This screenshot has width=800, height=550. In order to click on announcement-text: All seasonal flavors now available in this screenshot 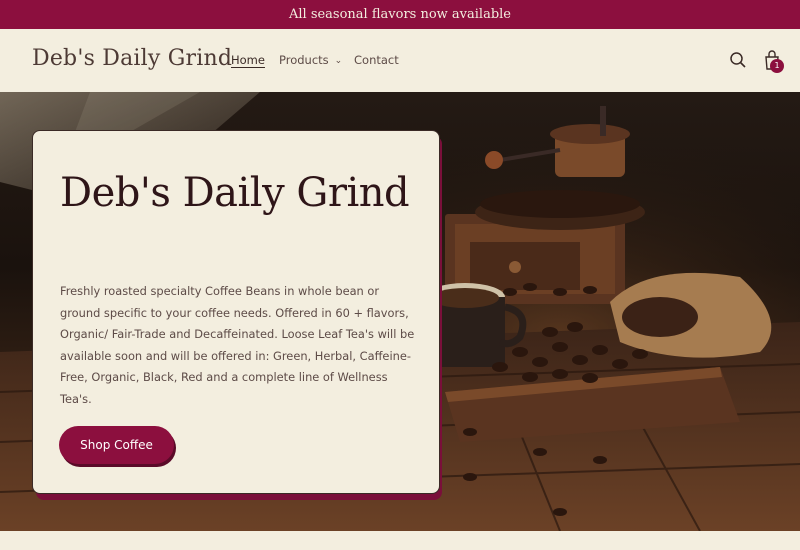, I will do `click(399, 14)`.